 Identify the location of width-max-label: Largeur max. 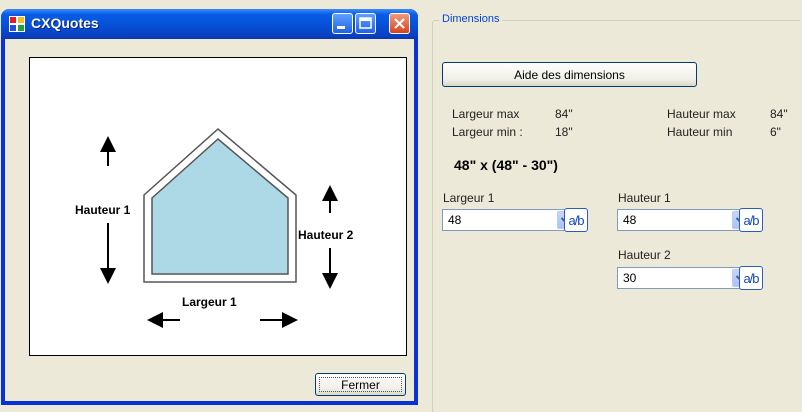
(486, 114).